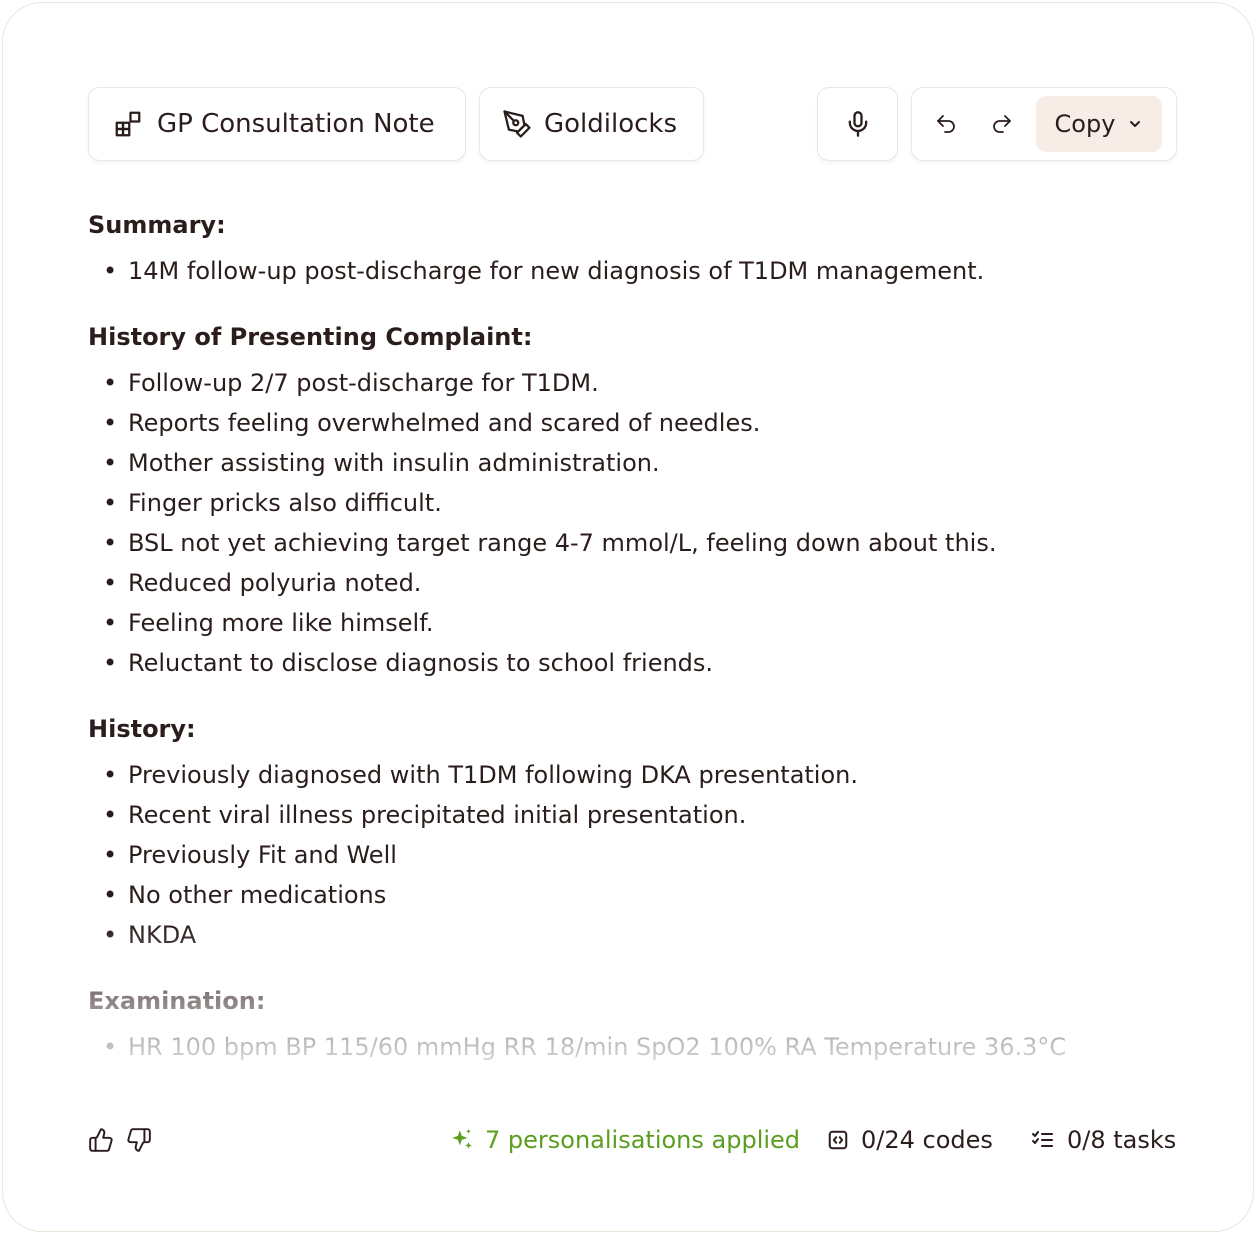 The width and height of the screenshot is (1258, 1236). I want to click on copy-label: Copy, so click(1085, 124).